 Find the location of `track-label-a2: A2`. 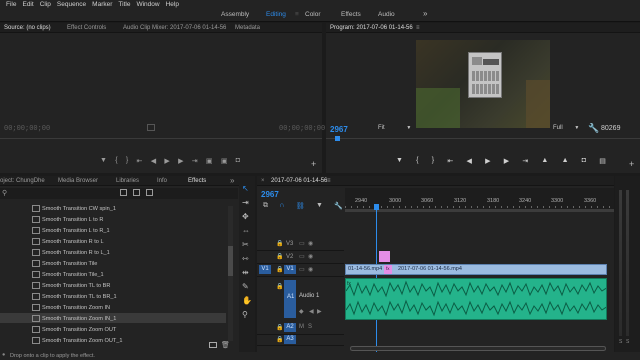

track-label-a2: A2 is located at coordinates (290, 327).